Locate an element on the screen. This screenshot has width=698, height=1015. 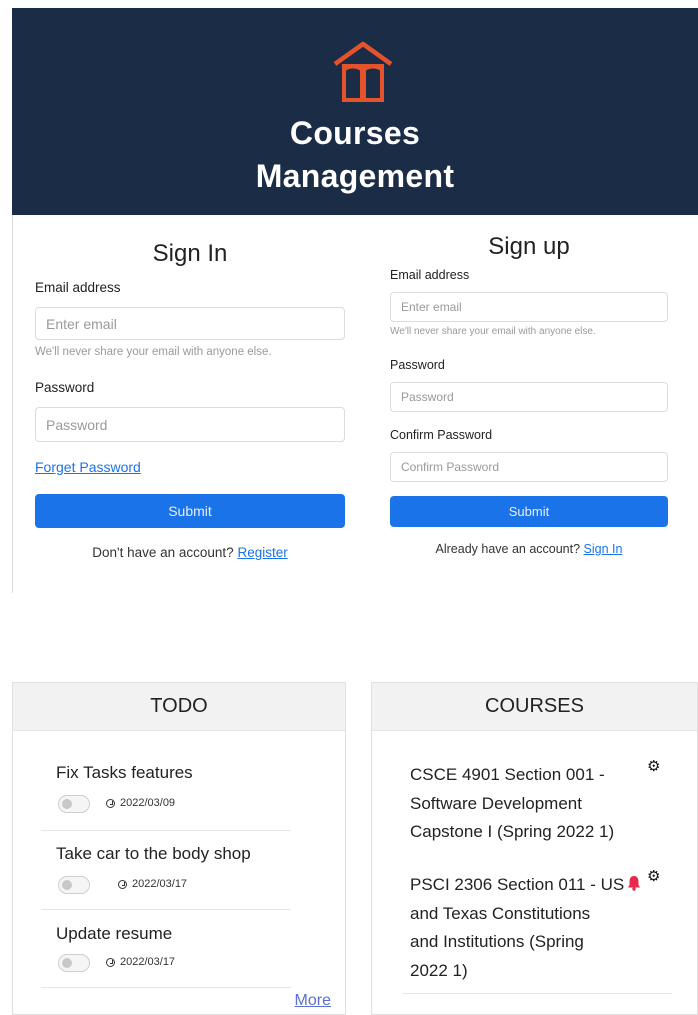
signup-footer: Already have an account? Sign In is located at coordinates (529, 549).